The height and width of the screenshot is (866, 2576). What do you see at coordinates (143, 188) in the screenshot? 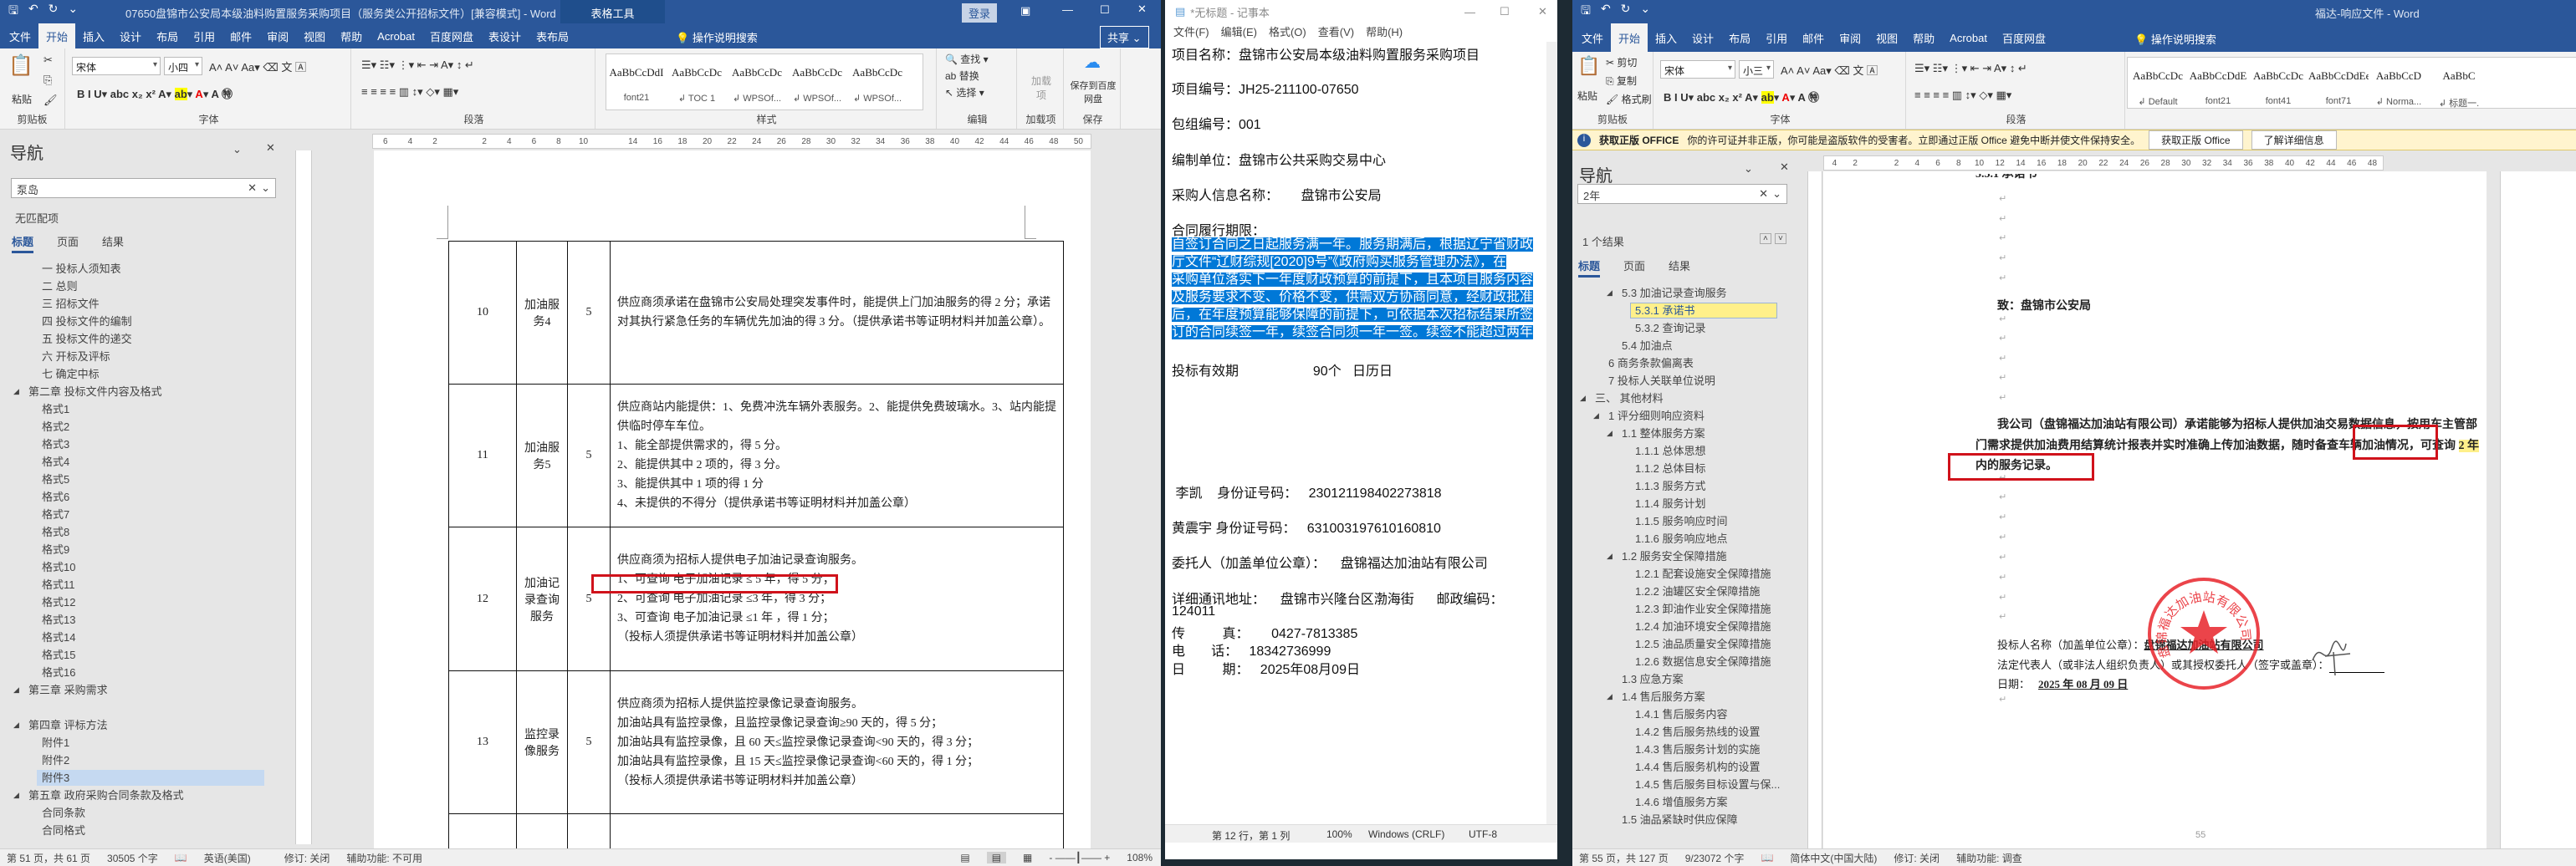
I see `nav-search-input: 泵岛 ✕ ⌄` at bounding box center [143, 188].